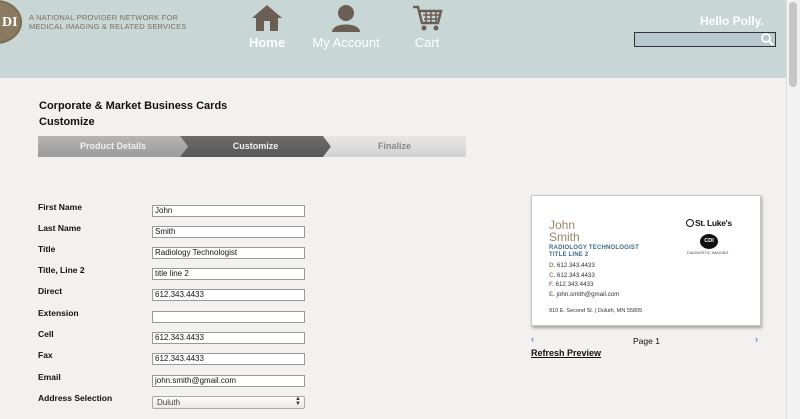 Image resolution: width=800 pixels, height=419 pixels. Describe the element at coordinates (228, 338) in the screenshot. I see `cell-input: 612.343.4433` at that location.